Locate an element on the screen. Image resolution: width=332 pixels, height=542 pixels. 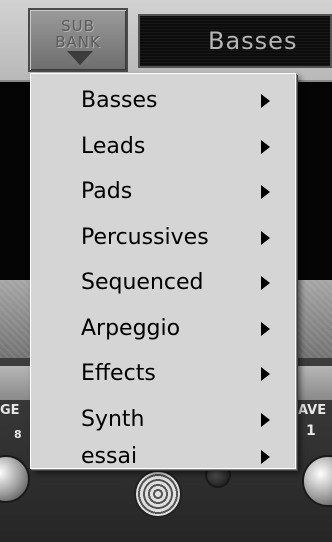
menu-item-label: Effects is located at coordinates (118, 373).